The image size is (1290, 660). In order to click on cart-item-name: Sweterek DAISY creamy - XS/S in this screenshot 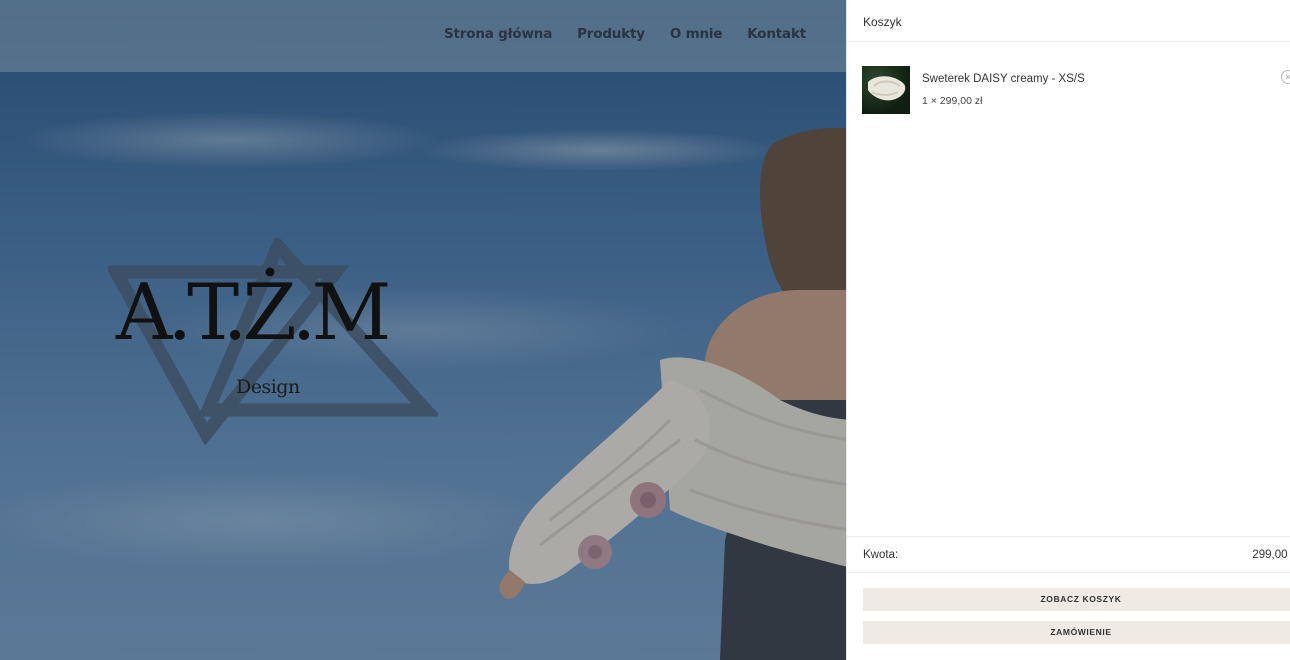, I will do `click(1003, 79)`.